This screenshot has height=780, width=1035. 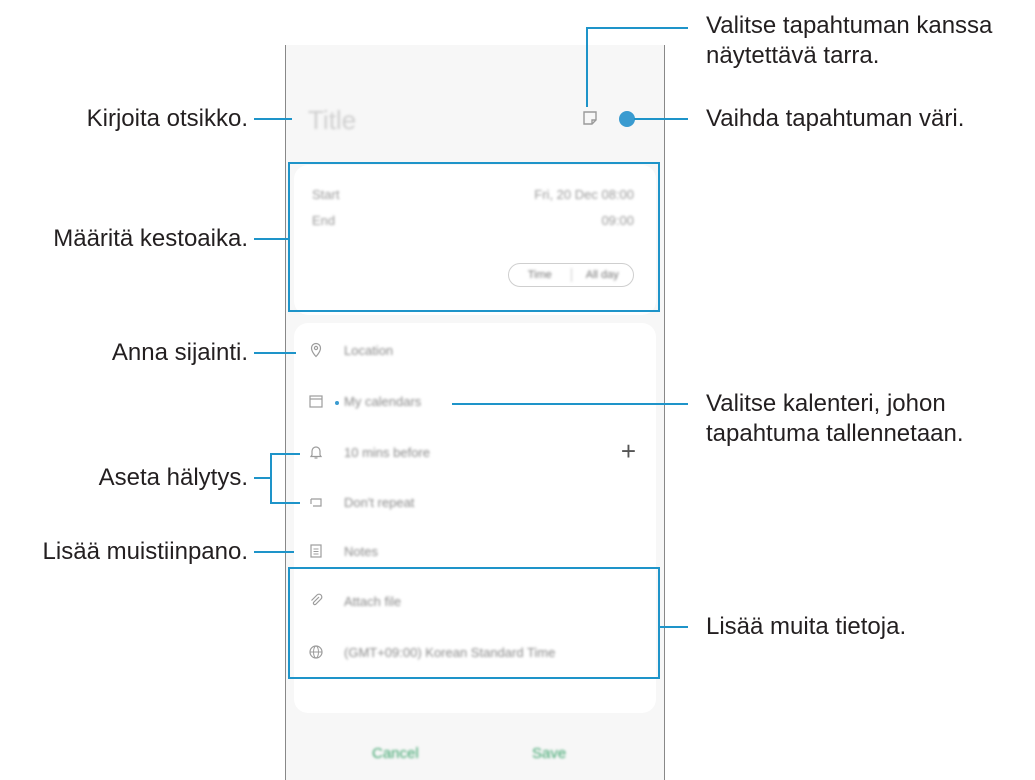 I want to click on calendar-connector, so click(x=570, y=404).